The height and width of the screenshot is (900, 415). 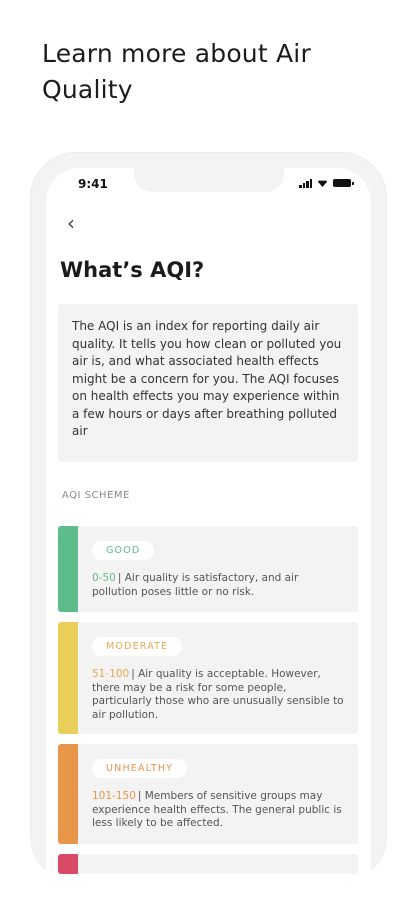 I want to click on status-badge: MODERATE, so click(x=137, y=646).